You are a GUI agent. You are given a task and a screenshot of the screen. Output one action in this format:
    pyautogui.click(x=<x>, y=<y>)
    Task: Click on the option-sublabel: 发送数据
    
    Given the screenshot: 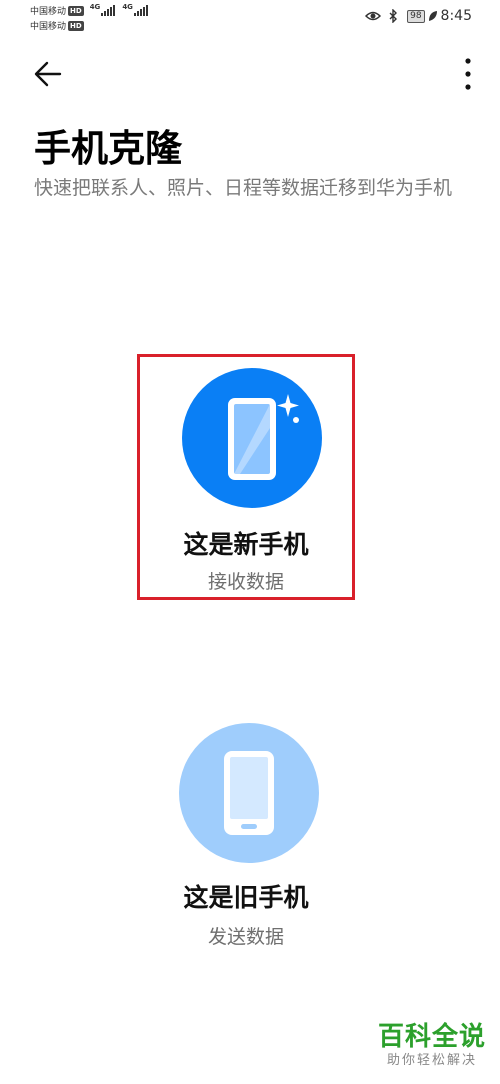 What is the action you would take?
    pyautogui.click(x=245, y=937)
    